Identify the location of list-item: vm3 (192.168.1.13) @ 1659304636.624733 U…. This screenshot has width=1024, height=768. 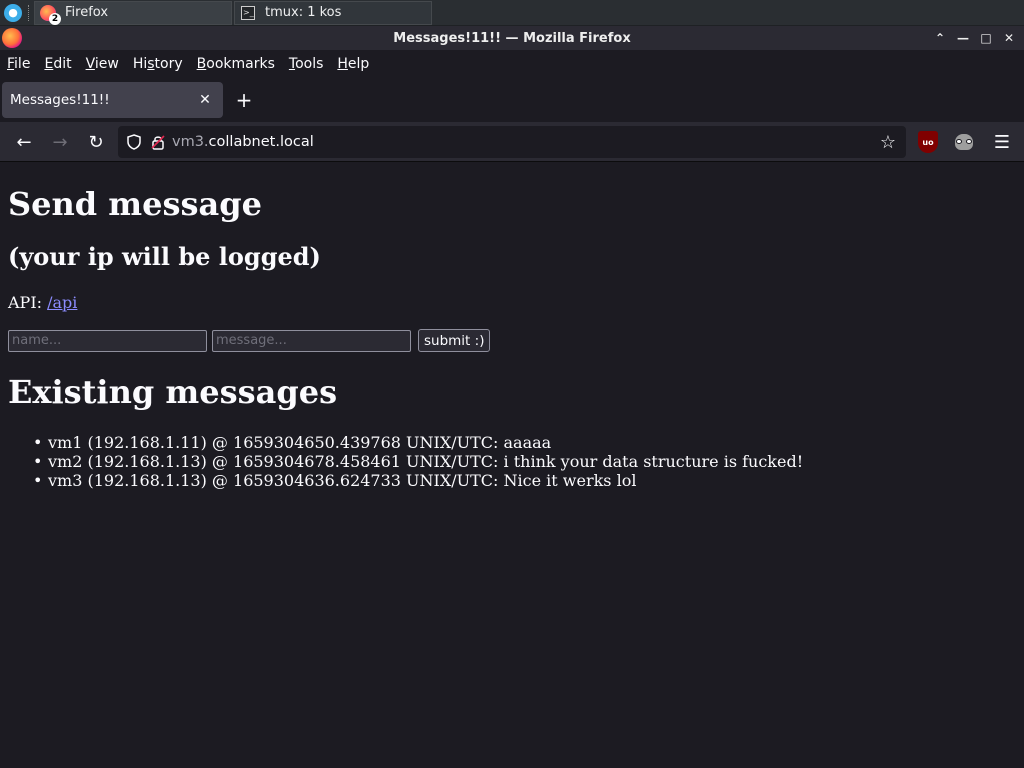
(418, 480).